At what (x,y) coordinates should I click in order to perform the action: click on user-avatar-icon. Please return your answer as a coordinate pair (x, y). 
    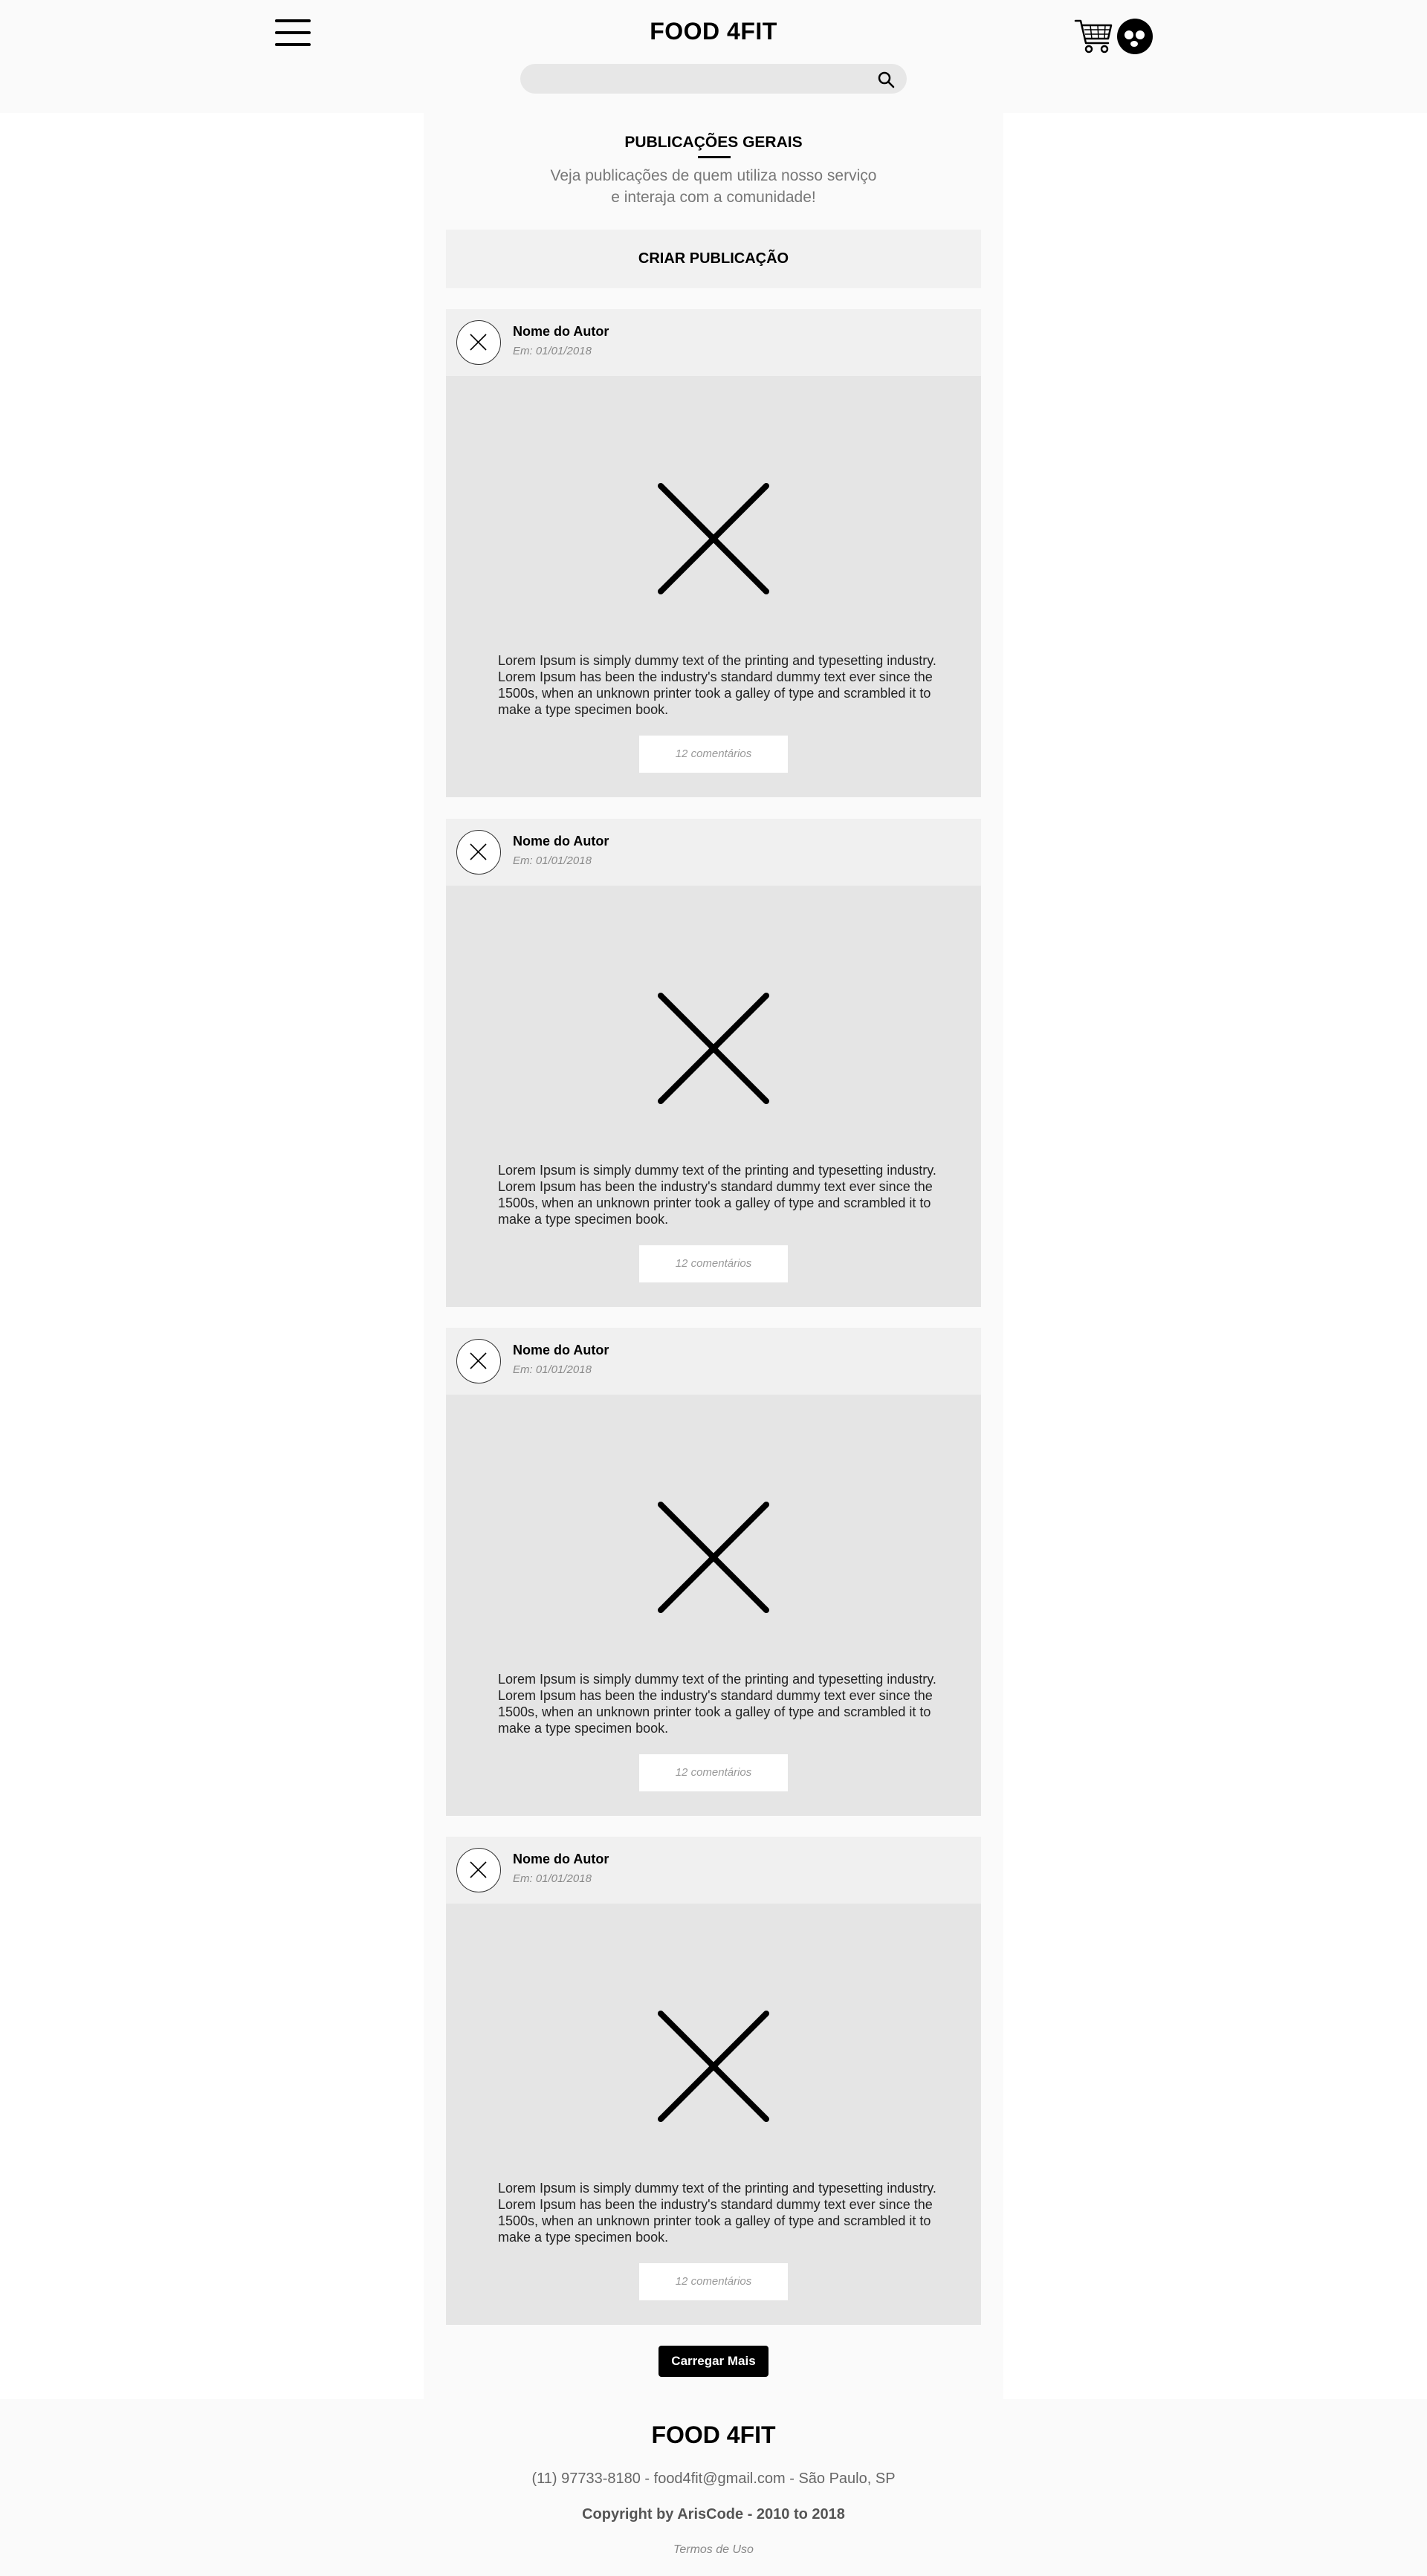
    Looking at the image, I should click on (1135, 36).